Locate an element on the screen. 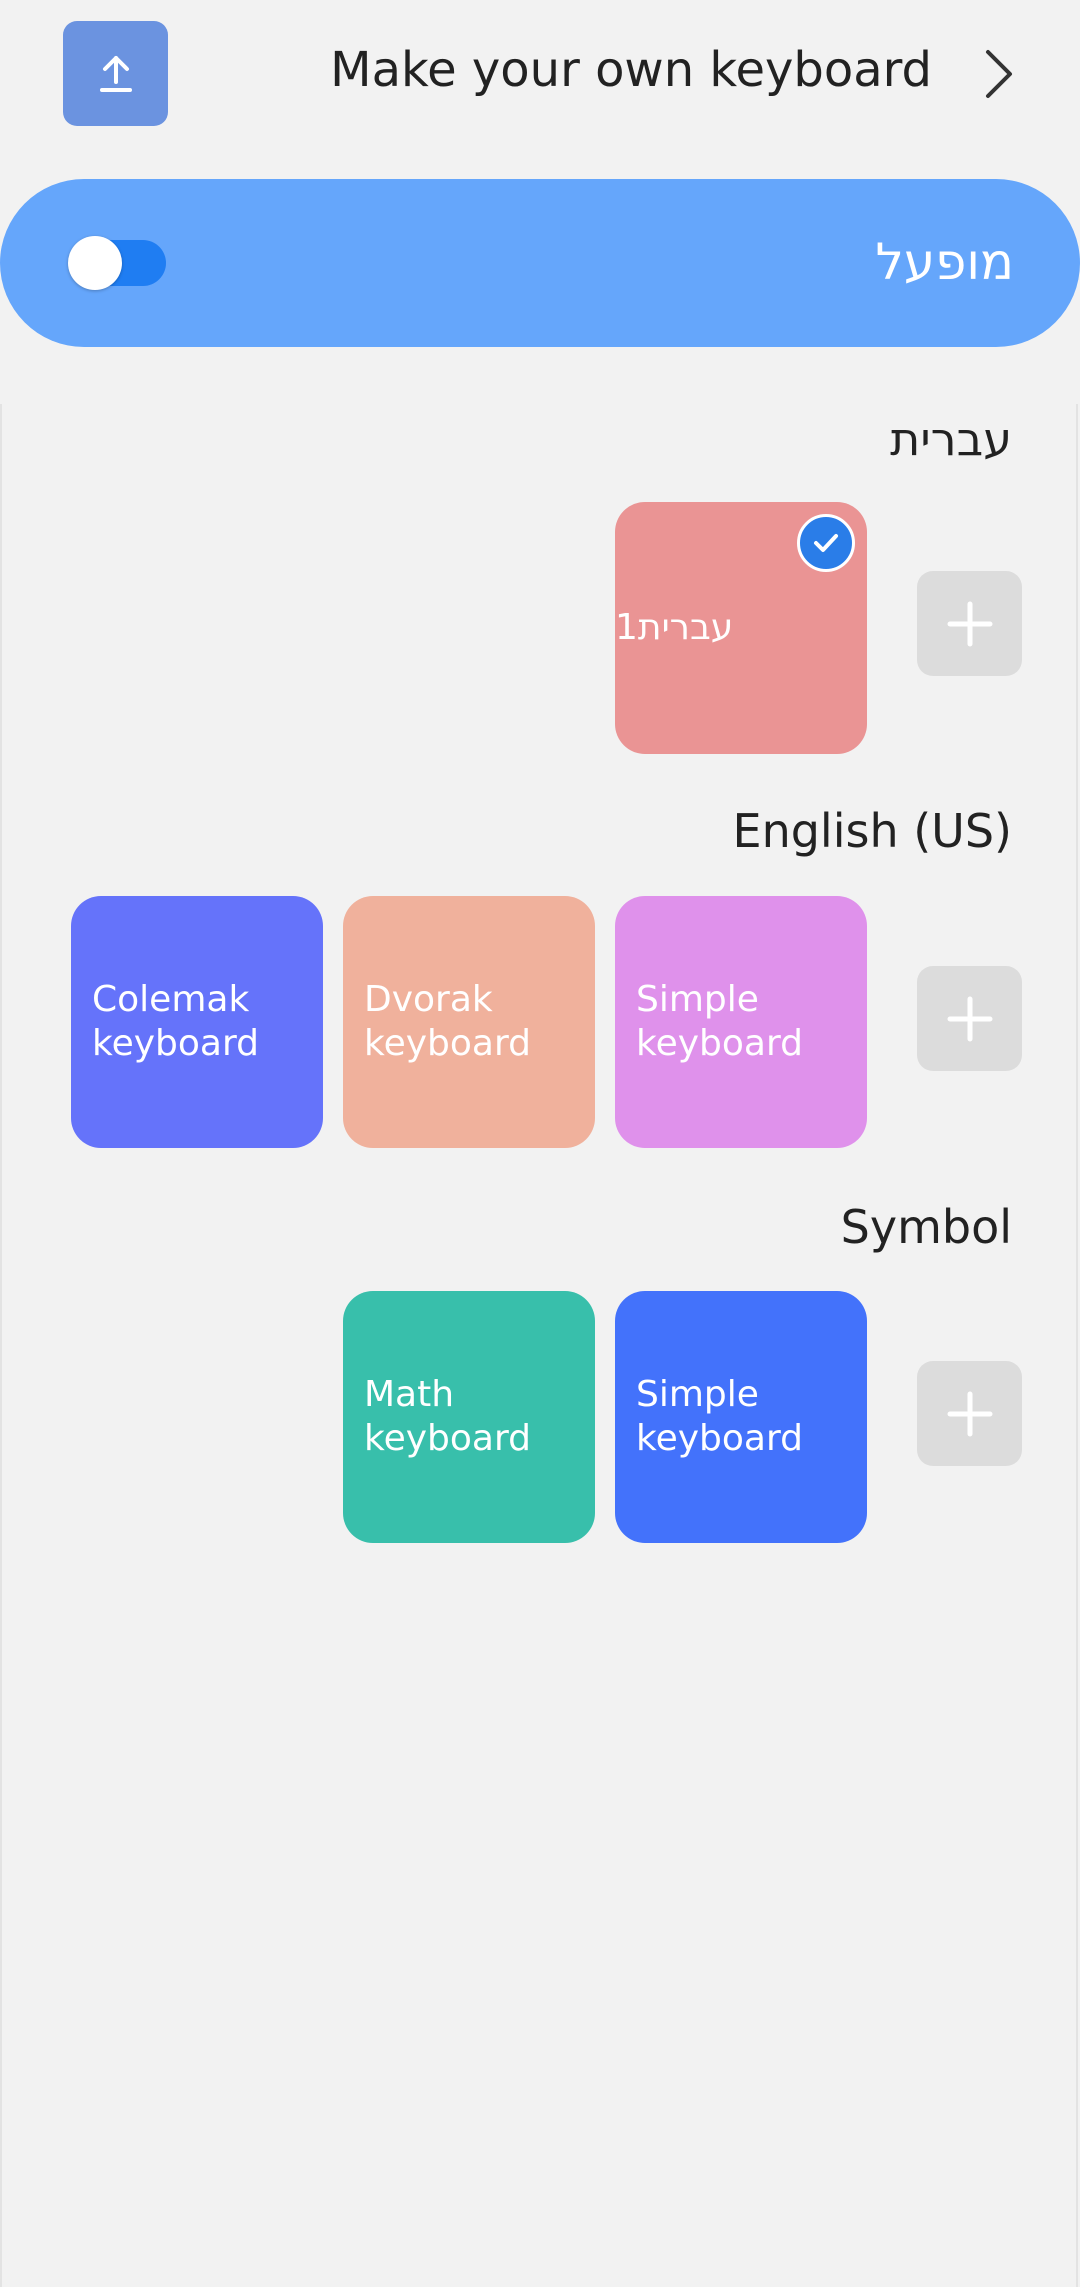  selected-check-icon is located at coordinates (826, 543).